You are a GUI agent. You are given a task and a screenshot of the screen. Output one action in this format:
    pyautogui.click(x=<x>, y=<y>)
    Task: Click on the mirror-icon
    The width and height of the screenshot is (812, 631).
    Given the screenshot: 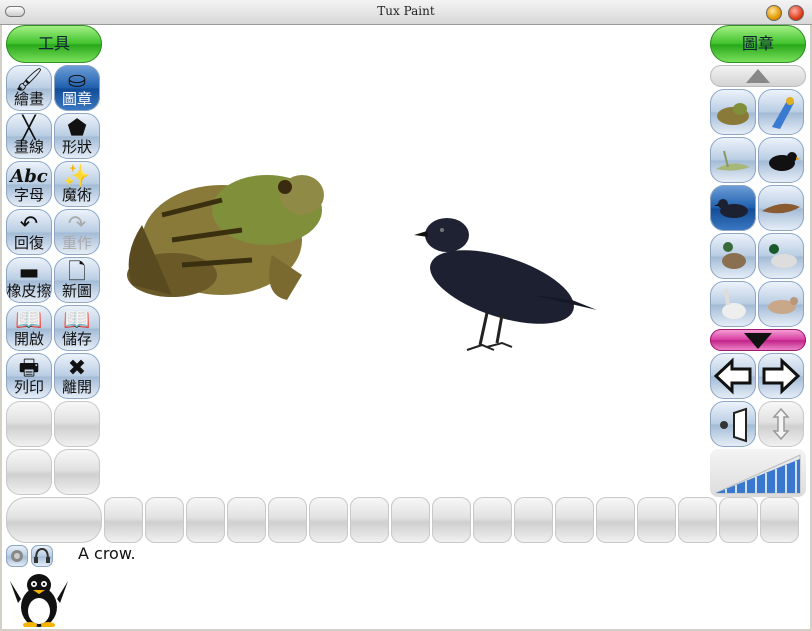 What is the action you would take?
    pyautogui.click(x=733, y=425)
    